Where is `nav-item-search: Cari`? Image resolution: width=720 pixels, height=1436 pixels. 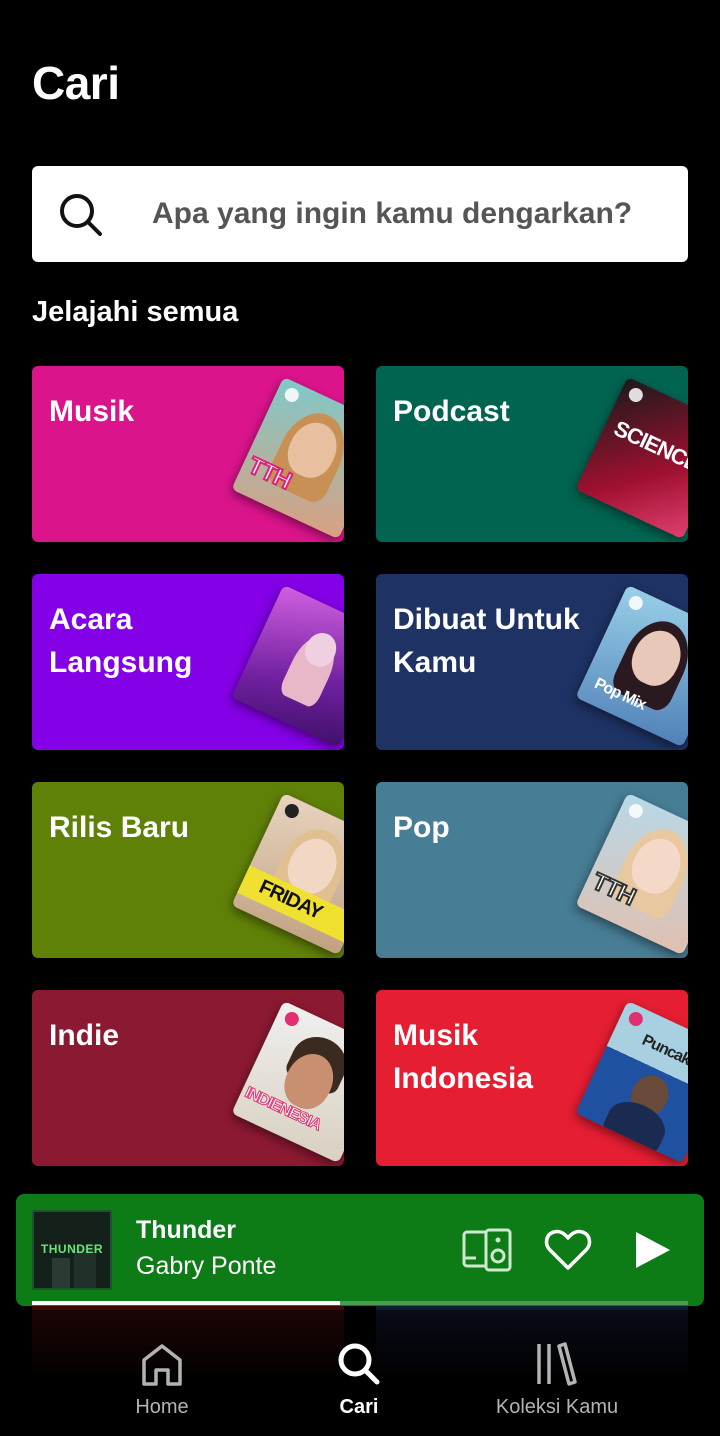 nav-item-search: Cari is located at coordinates (359, 1373).